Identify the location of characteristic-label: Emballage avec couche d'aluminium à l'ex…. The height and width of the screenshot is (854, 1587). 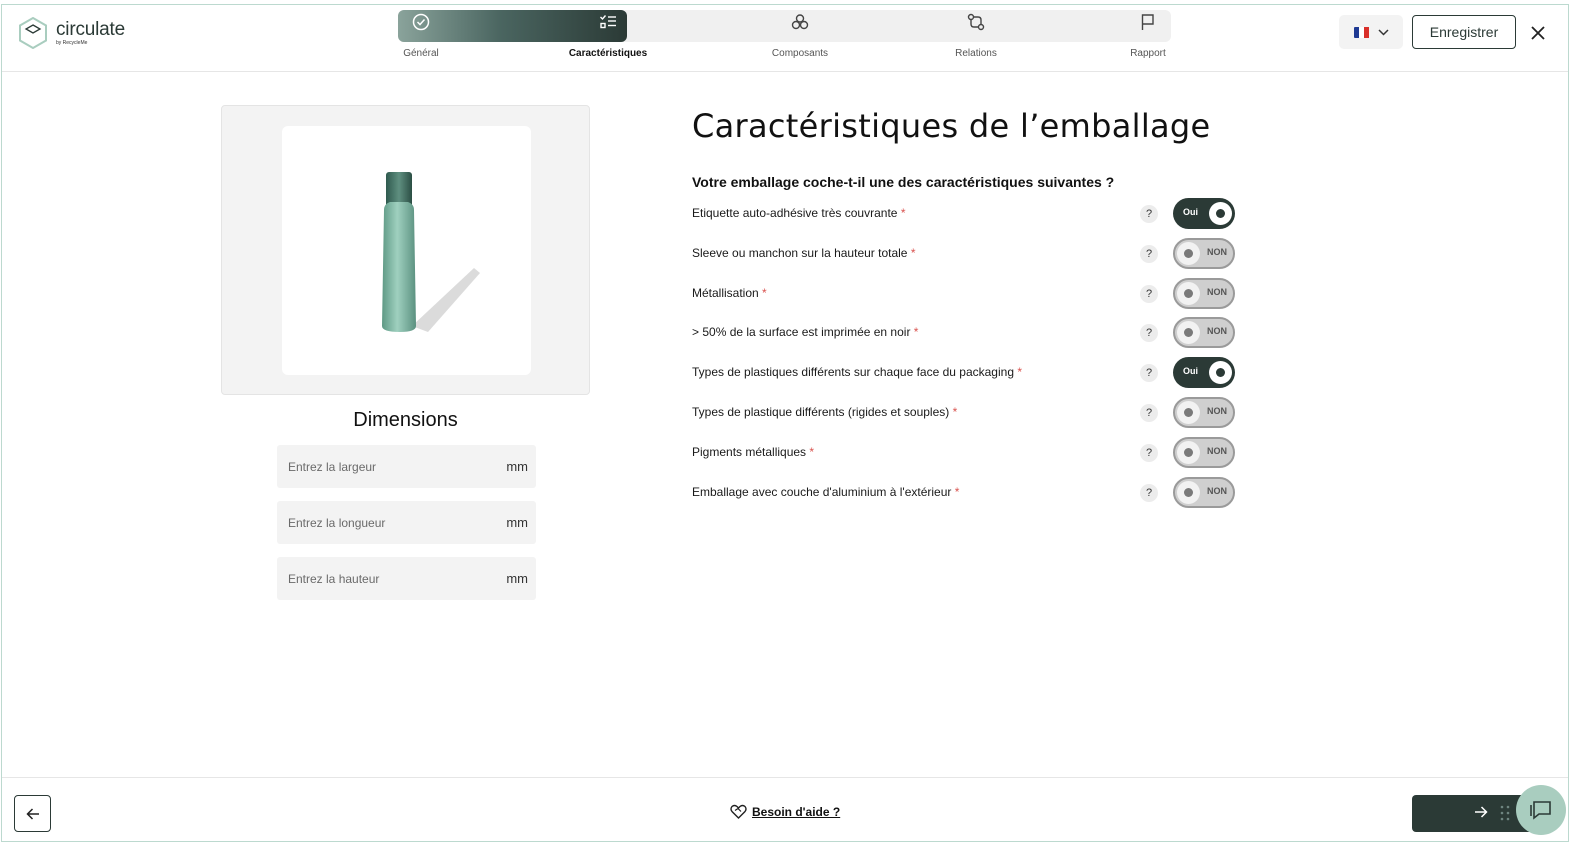
(826, 491).